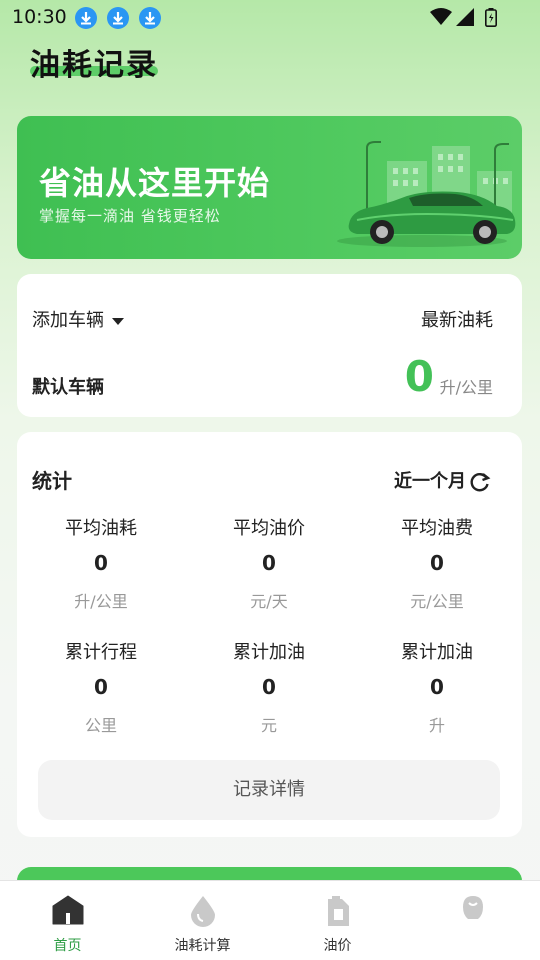 The image size is (540, 960). Describe the element at coordinates (101, 528) in the screenshot. I see `stat-label: 平均油耗` at that location.